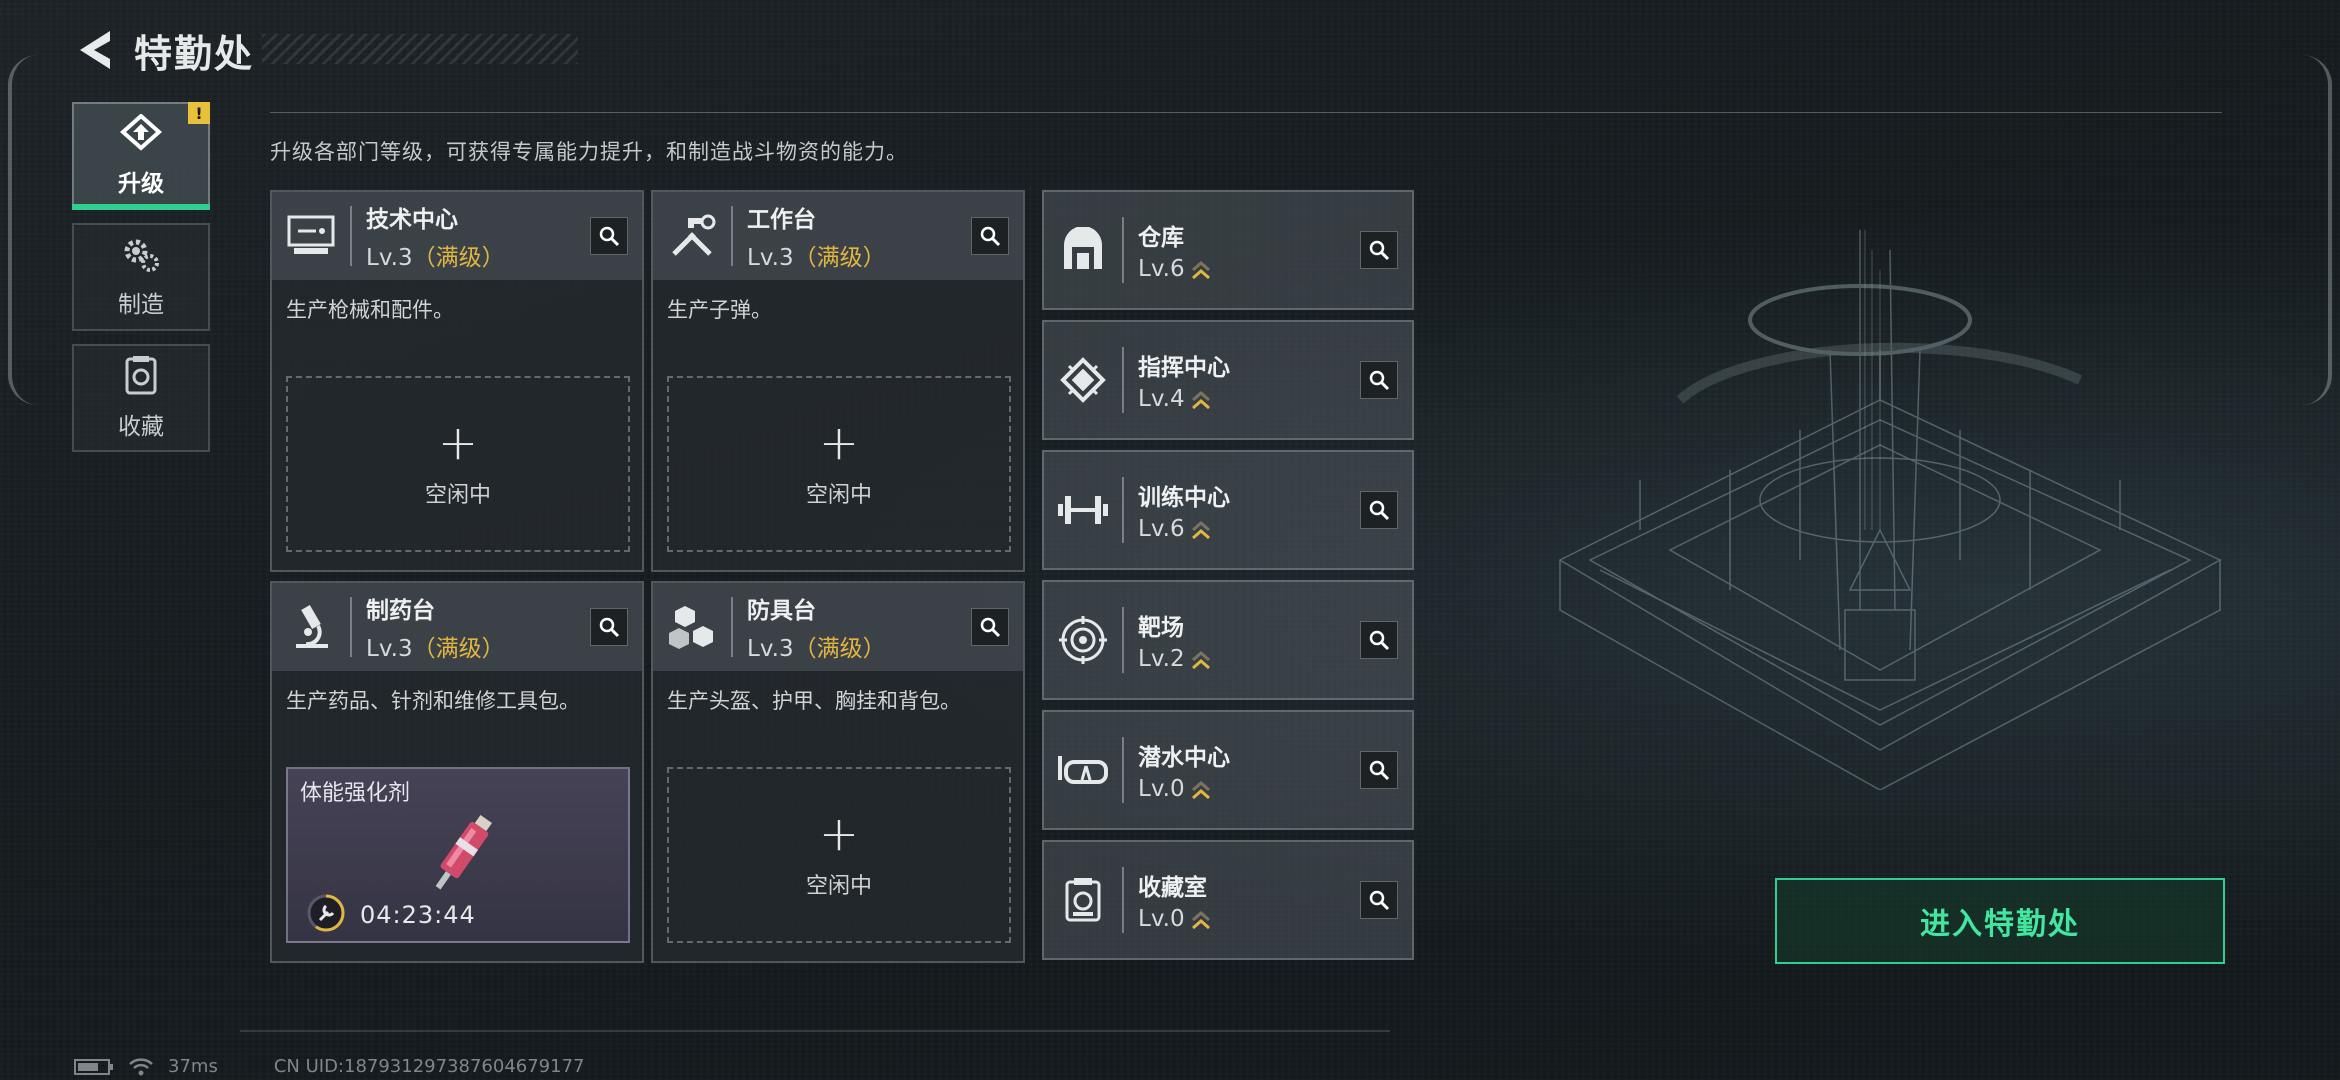  Describe the element at coordinates (141, 132) in the screenshot. I see `upgrade-icon` at that location.